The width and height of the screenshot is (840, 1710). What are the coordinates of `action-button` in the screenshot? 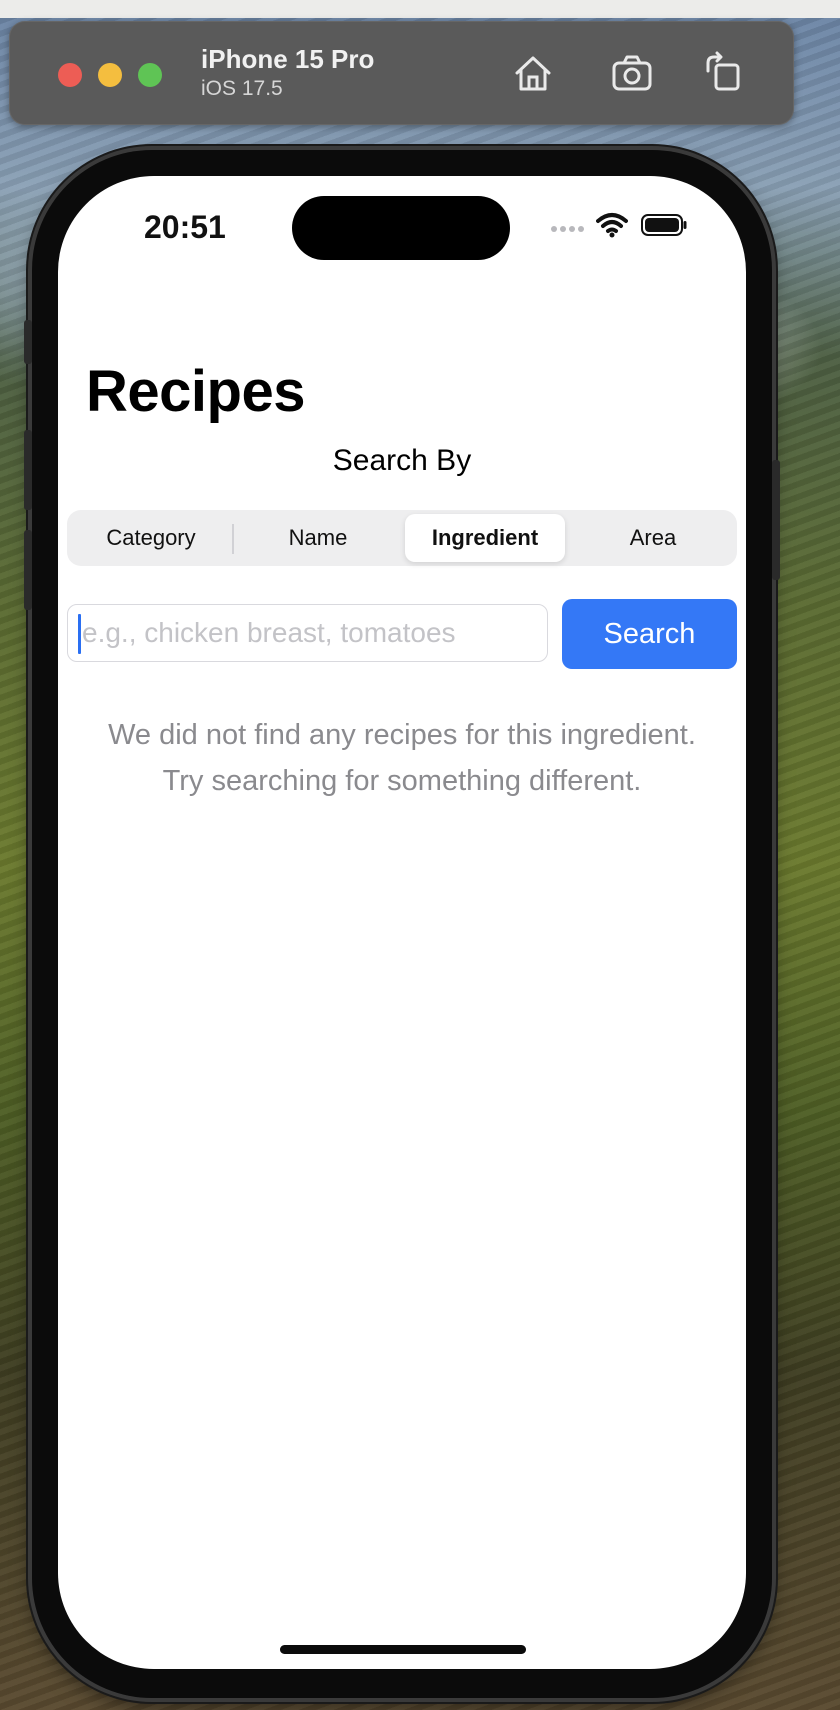 It's located at (28, 342).